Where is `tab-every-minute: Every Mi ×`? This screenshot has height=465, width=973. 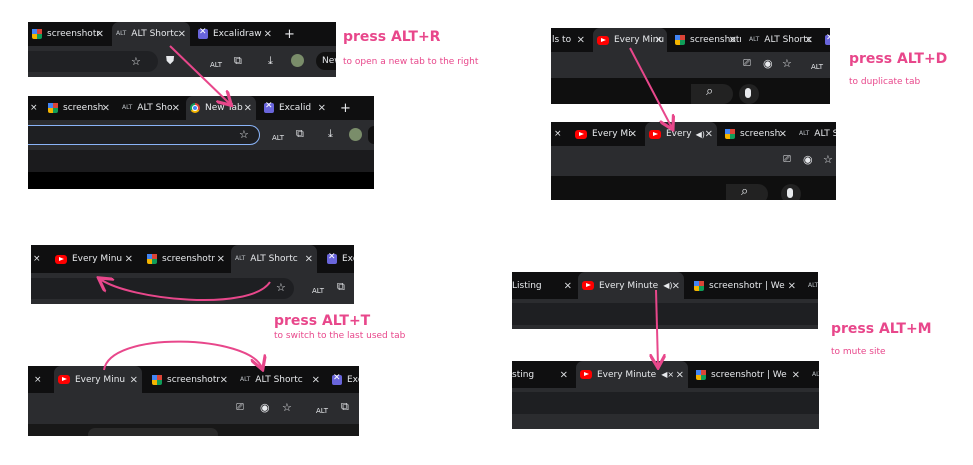
tab-every-minute: Every Mi × is located at coordinates (606, 134).